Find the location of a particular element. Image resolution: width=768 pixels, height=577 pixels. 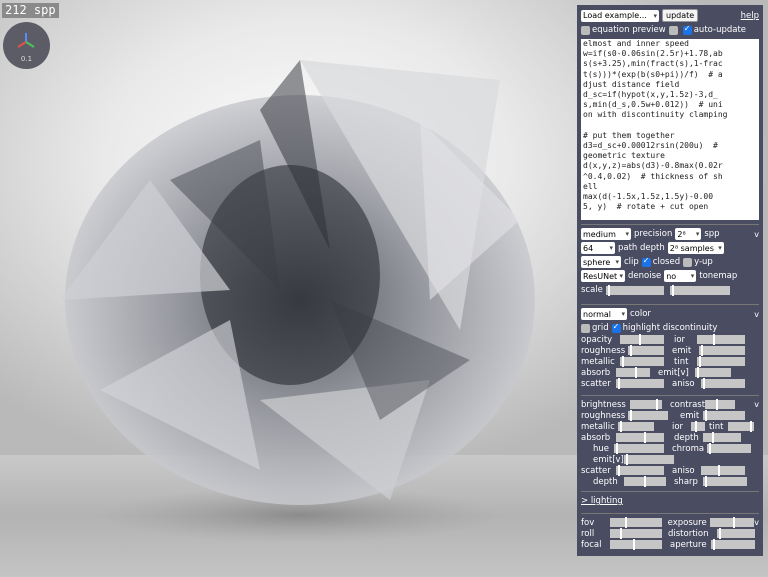

denoise-label: denoise is located at coordinates (645, 276).